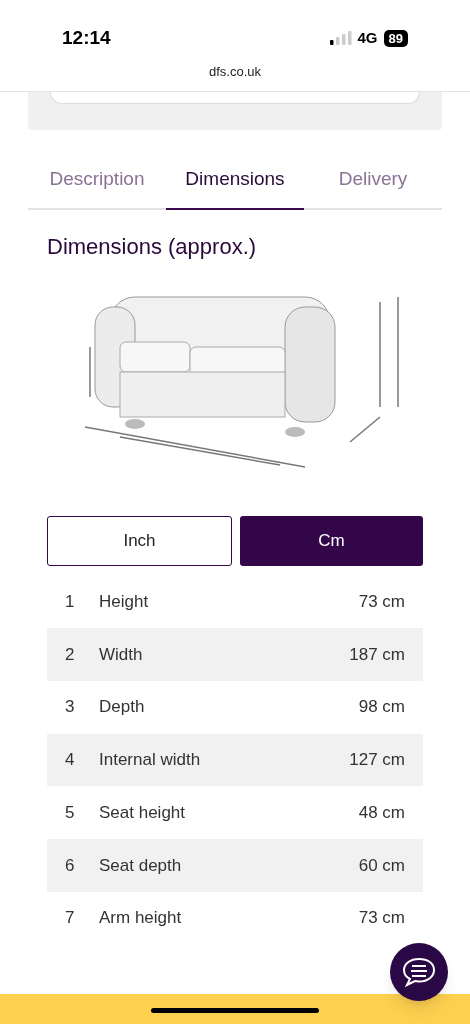 The width and height of the screenshot is (470, 1024). What do you see at coordinates (377, 654) in the screenshot?
I see `dimension-value: 187 cm` at bounding box center [377, 654].